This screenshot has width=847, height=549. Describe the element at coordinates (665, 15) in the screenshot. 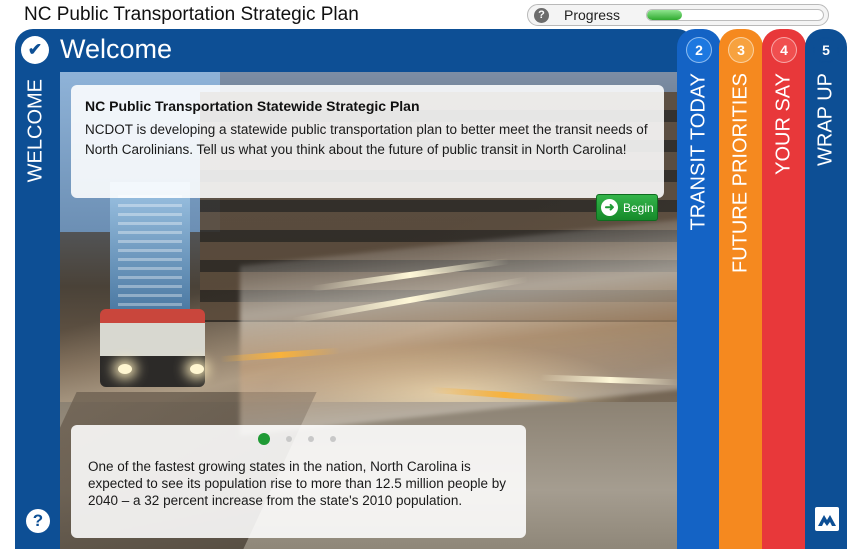

I see `progress-bar-fill` at that location.